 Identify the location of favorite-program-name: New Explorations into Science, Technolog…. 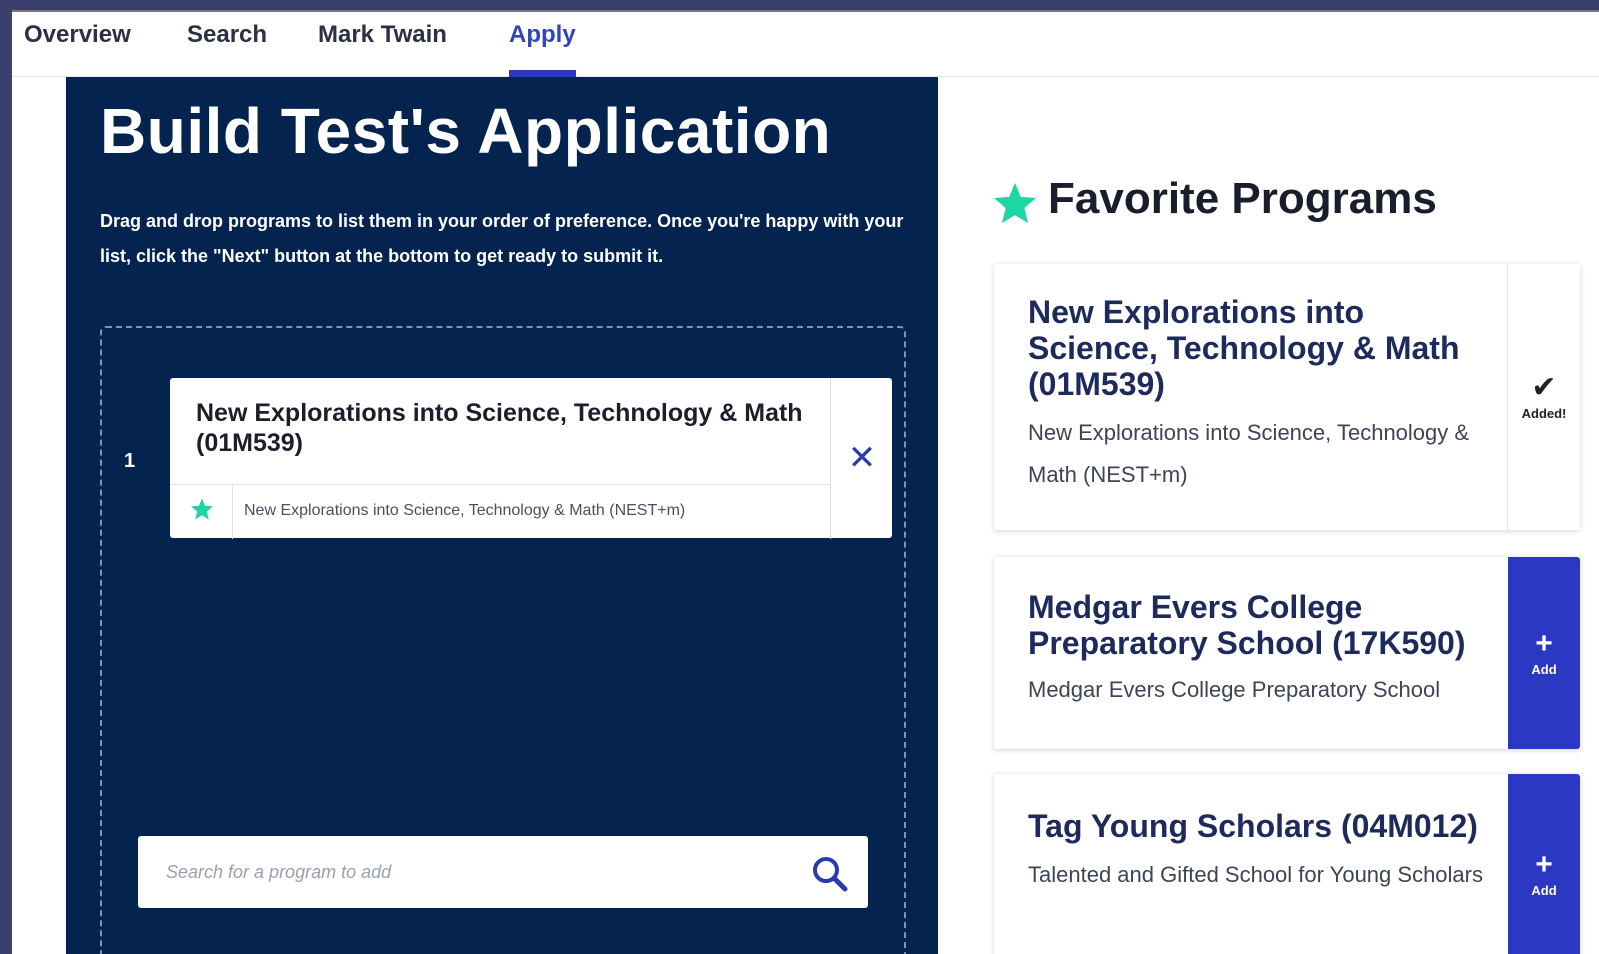
(1244, 348).